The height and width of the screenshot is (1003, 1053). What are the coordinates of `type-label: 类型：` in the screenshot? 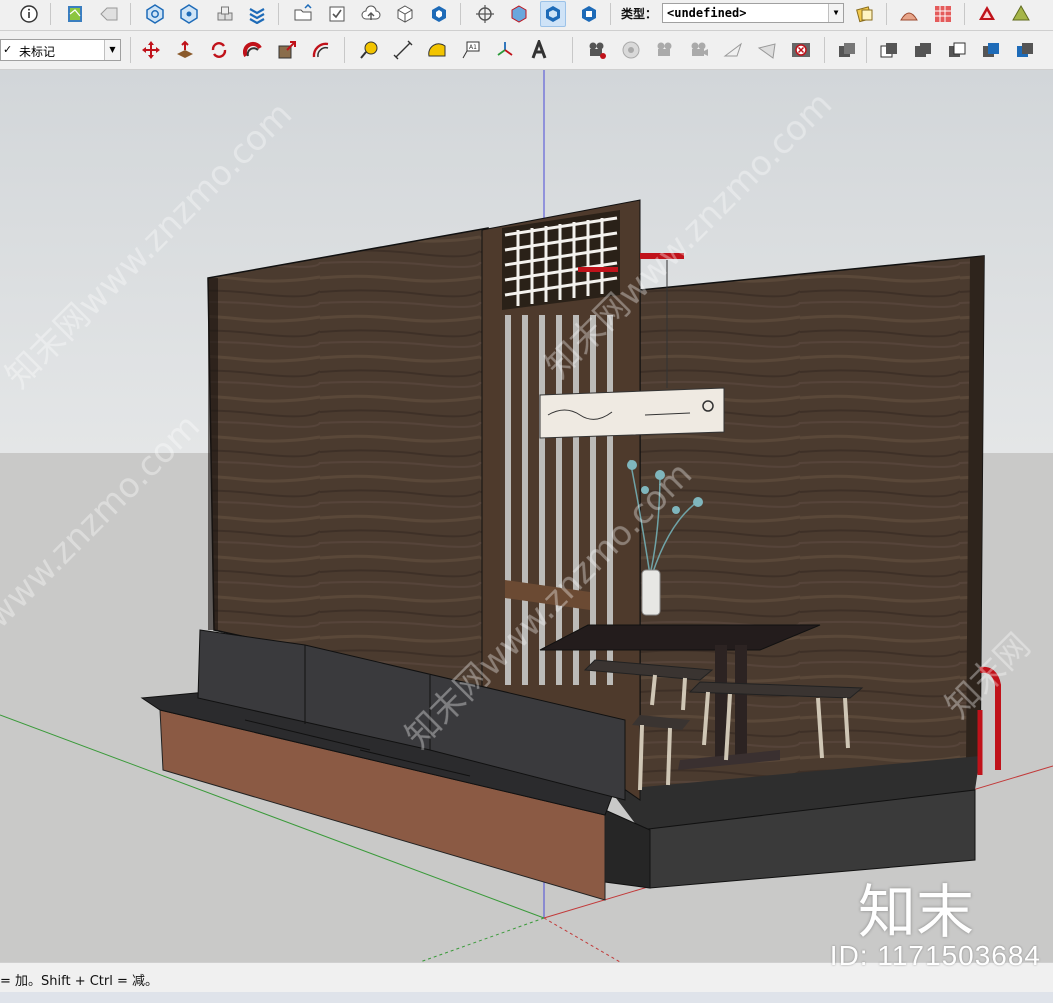 It's located at (639, 14).